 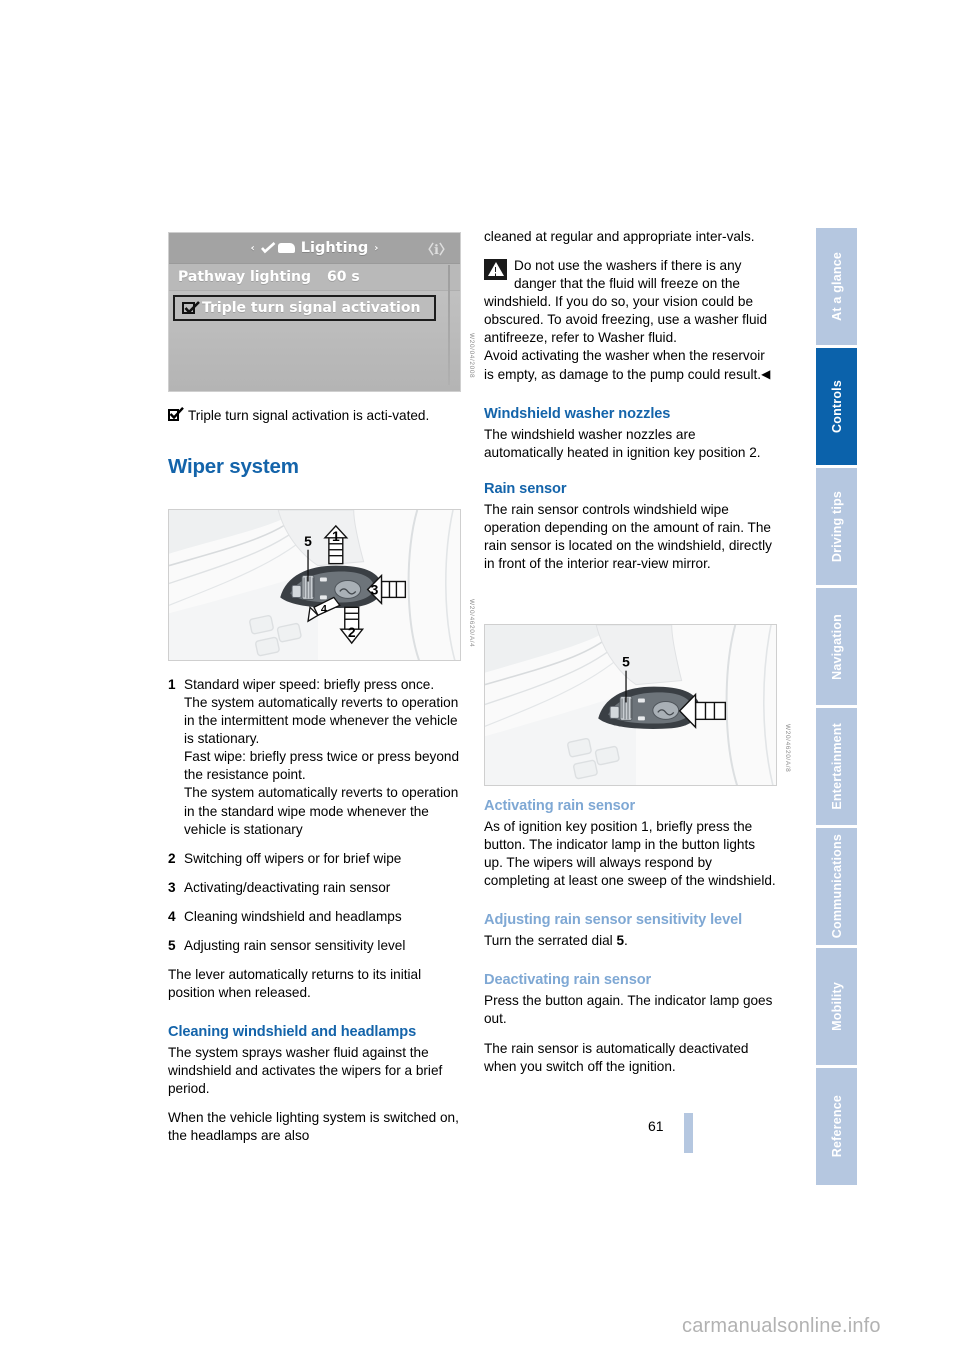 I want to click on car-lighting-icon, so click(x=277, y=248).